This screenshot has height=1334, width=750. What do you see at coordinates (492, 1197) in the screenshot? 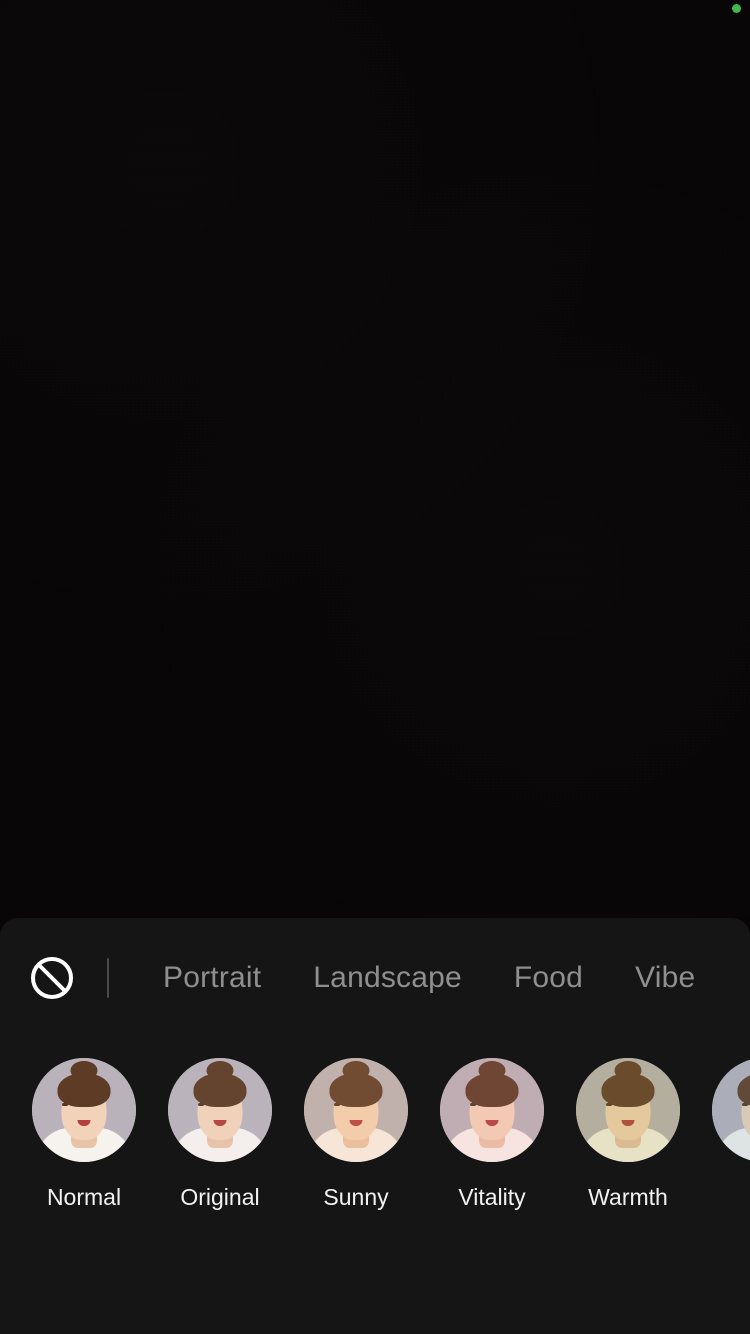
I see `filter-label: Vitality` at bounding box center [492, 1197].